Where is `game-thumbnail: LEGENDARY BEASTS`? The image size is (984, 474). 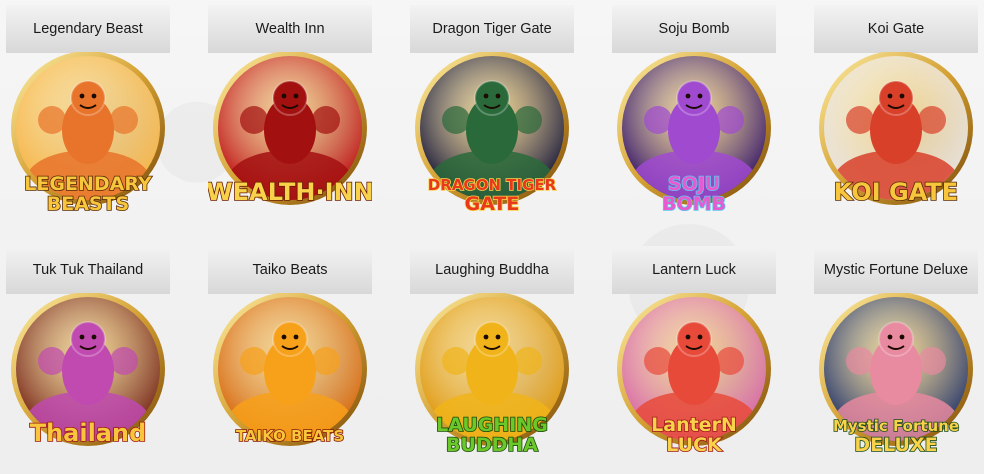 game-thumbnail: LEGENDARY BEASTS is located at coordinates (88, 138).